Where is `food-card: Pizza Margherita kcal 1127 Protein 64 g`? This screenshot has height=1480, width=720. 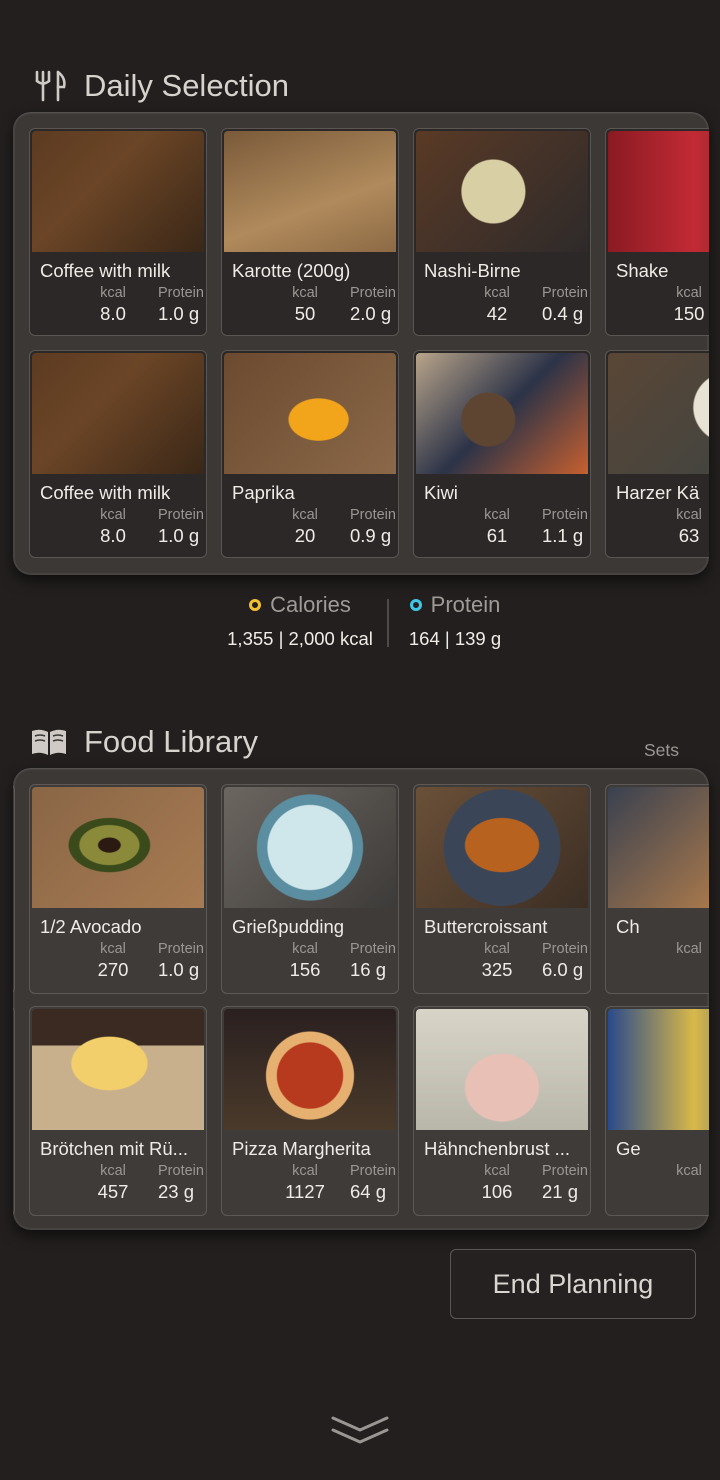 food-card: Pizza Margherita kcal 1127 Protein 64 g is located at coordinates (310, 1111).